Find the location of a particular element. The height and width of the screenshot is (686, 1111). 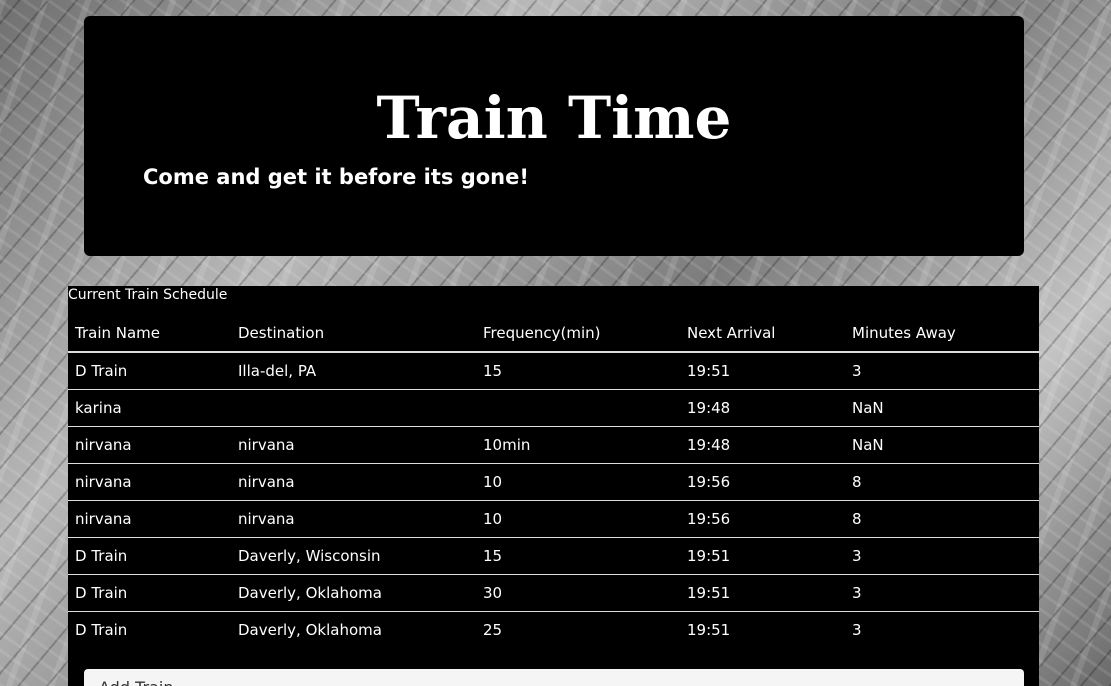

column-header-minutes-away: Minutes Away is located at coordinates (942, 334).